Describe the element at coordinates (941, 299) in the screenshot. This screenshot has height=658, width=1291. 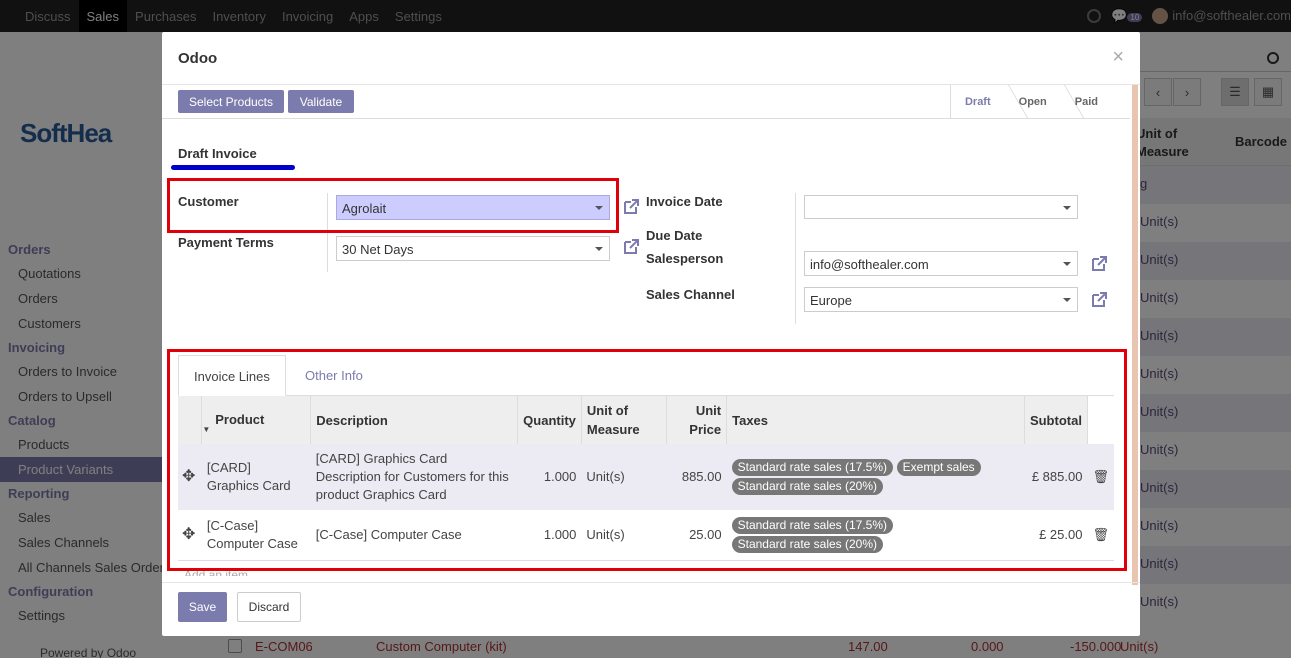
I see `sales-channel-select: Europe` at that location.